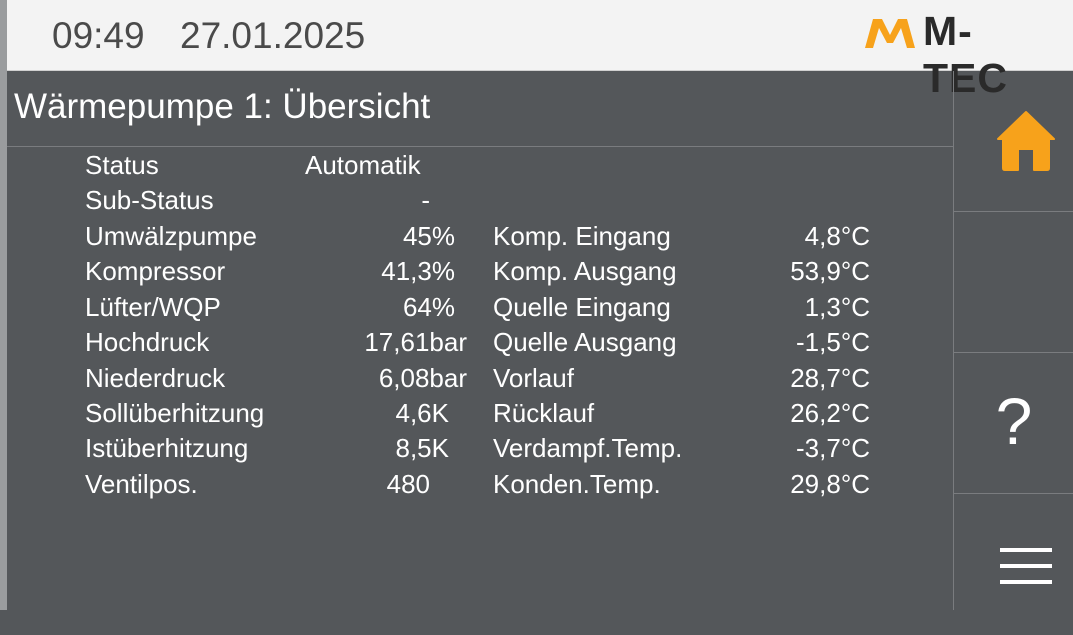 This screenshot has width=1073, height=635. What do you see at coordinates (3, 305) in the screenshot?
I see `window-edge` at bounding box center [3, 305].